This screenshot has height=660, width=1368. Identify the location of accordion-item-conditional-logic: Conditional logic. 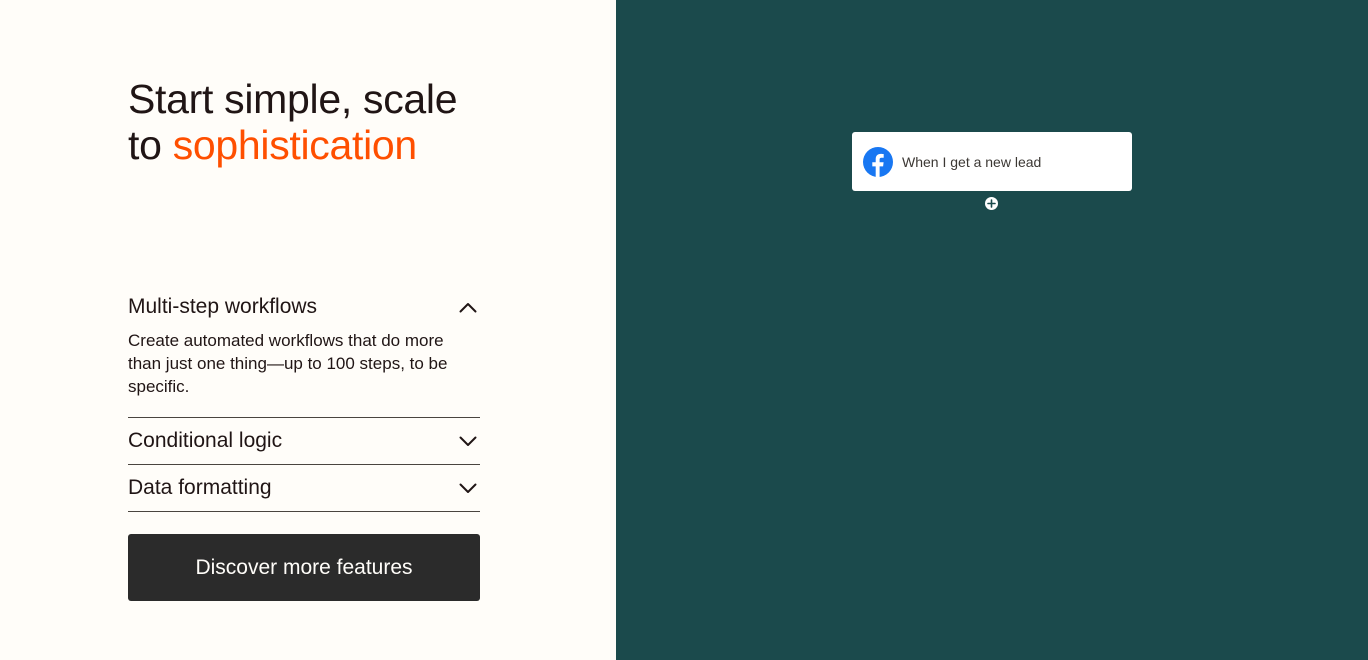
(304, 441).